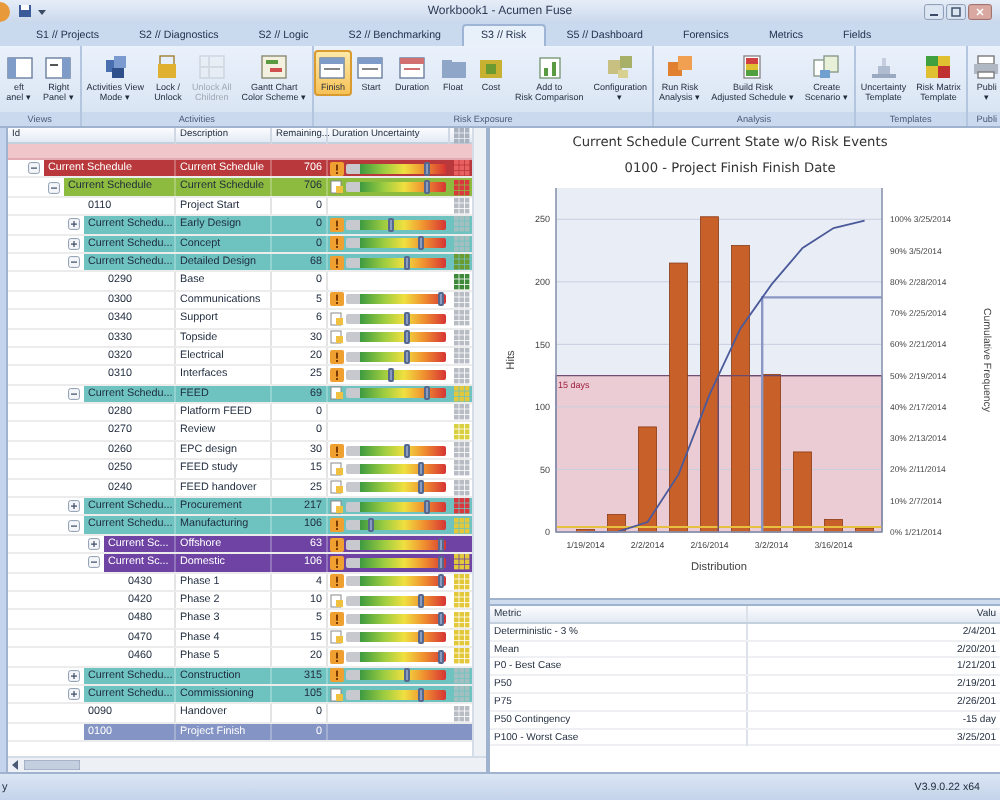  Describe the element at coordinates (25, 11) in the screenshot. I see `save-icon` at that location.